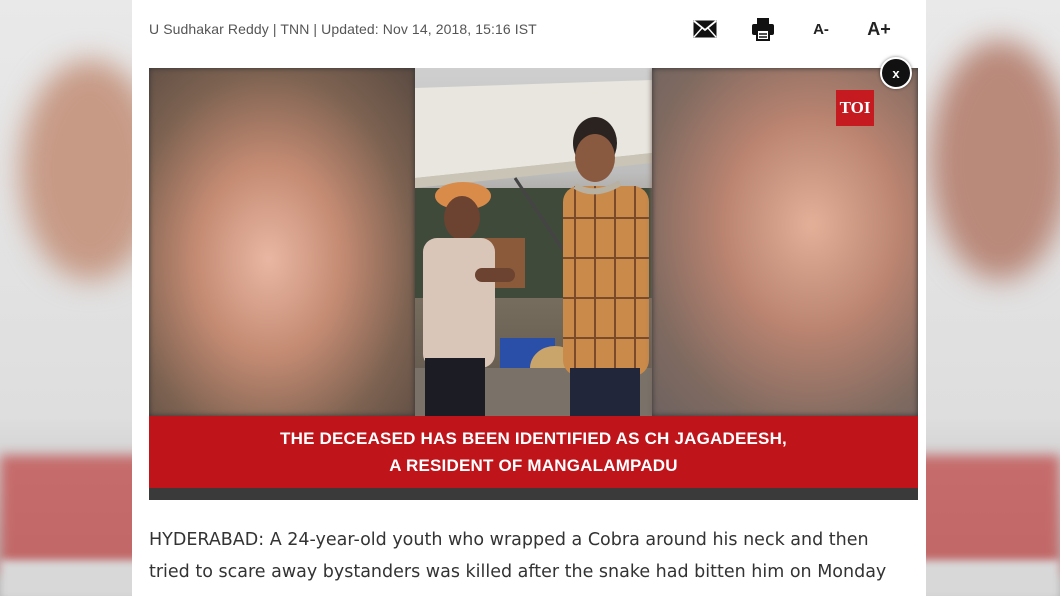  I want to click on print-button, so click(763, 29).